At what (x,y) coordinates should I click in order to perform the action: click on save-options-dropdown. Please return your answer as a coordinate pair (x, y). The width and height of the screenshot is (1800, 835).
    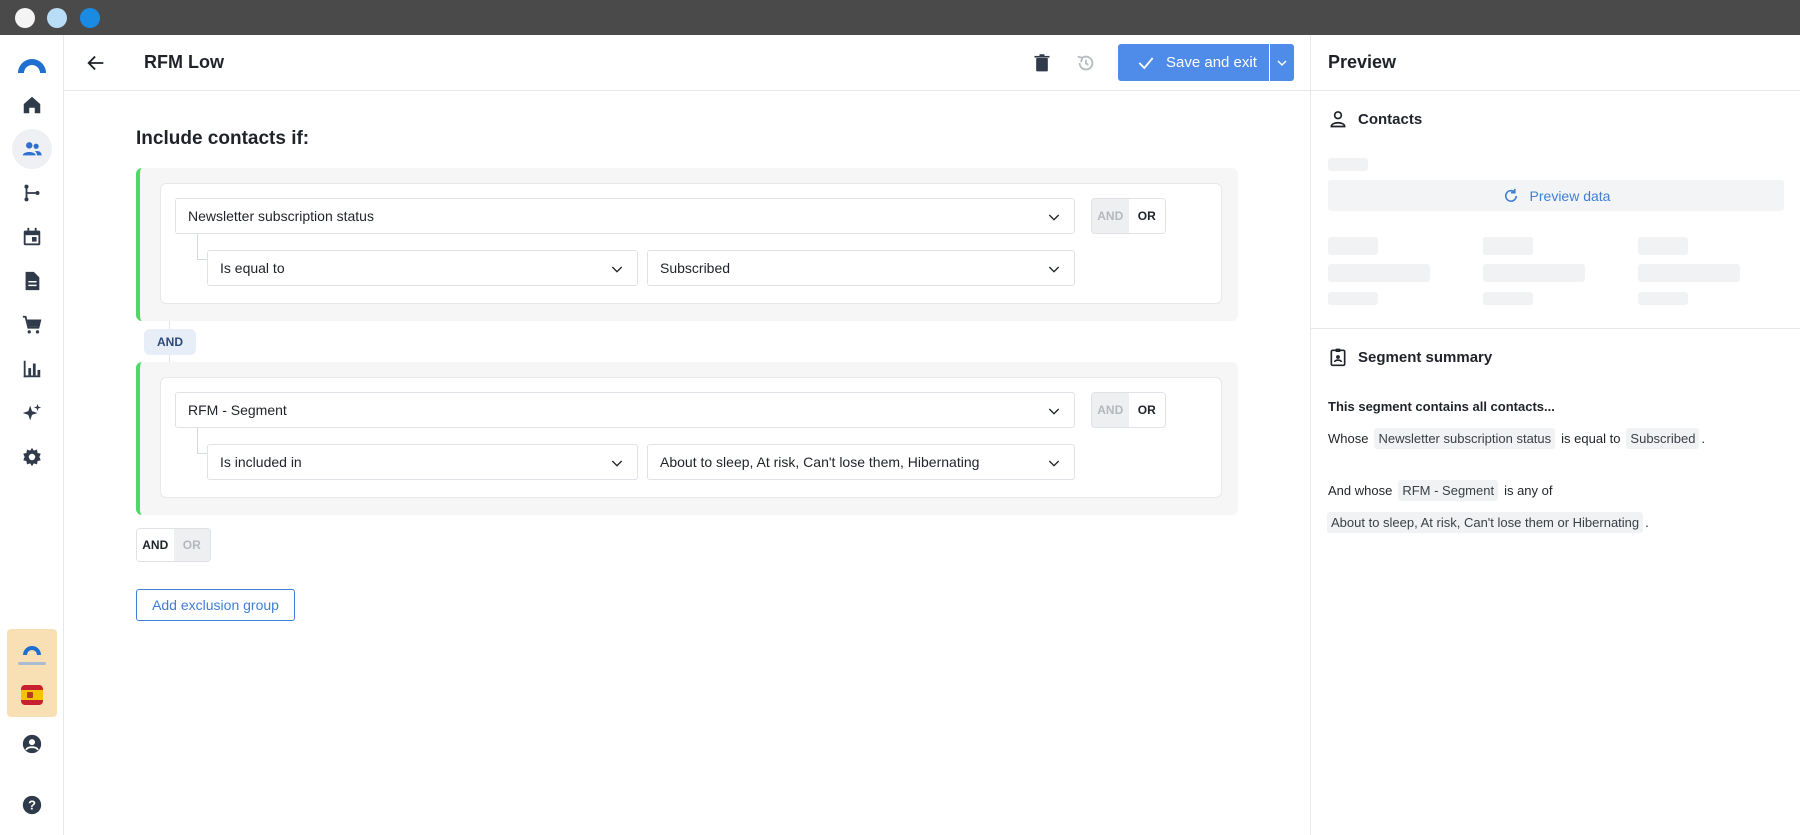
    Looking at the image, I should click on (1282, 62).